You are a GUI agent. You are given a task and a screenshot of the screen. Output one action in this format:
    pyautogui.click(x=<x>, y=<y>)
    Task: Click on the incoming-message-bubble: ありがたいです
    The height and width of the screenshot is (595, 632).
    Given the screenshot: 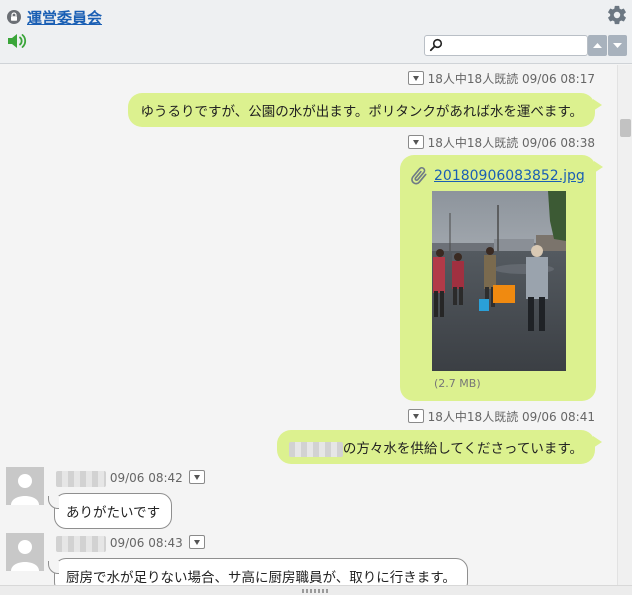 What is the action you would take?
    pyautogui.click(x=110, y=511)
    